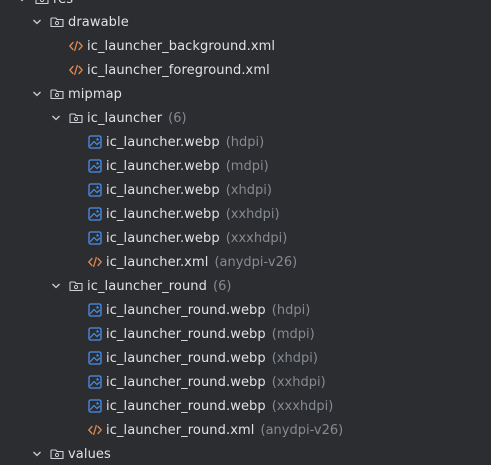 The height and width of the screenshot is (465, 491). I want to click on tree-row-file: ic_launcher_round.webp (hdpi), so click(289, 310).